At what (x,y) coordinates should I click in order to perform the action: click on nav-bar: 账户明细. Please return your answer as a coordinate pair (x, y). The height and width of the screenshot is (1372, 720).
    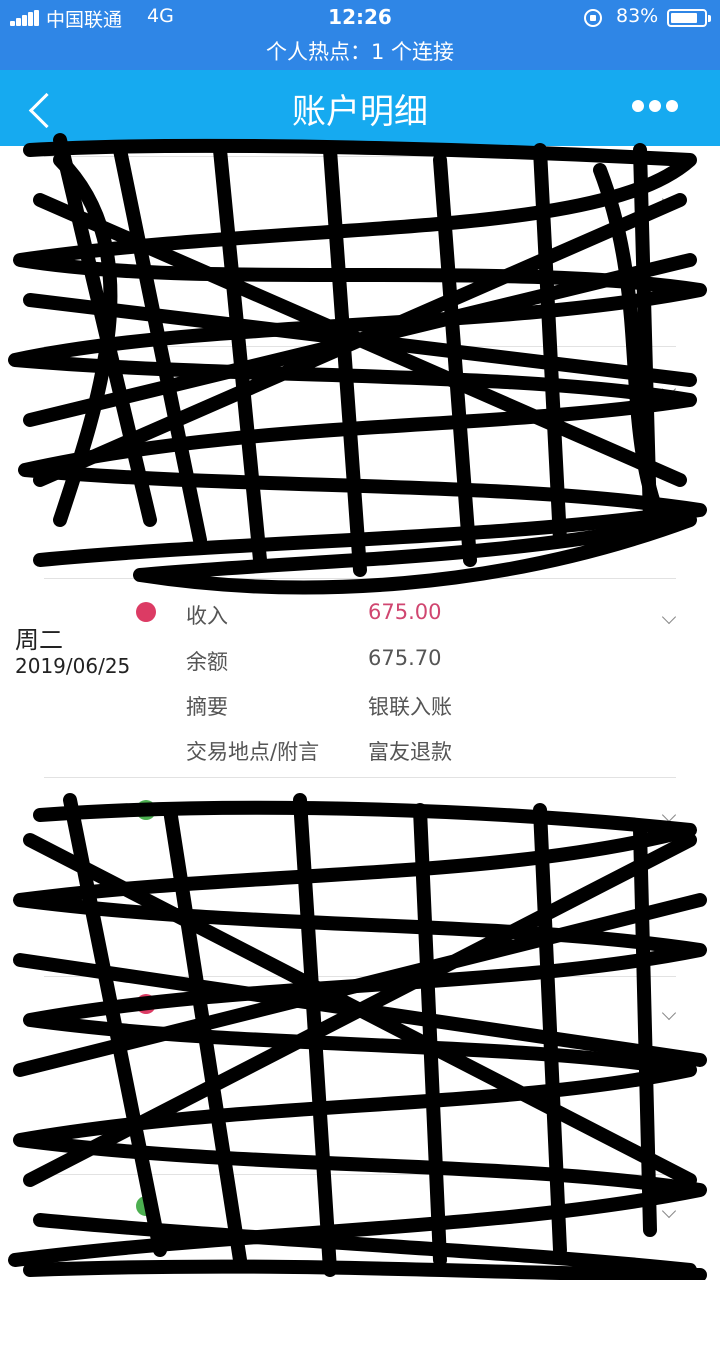
    Looking at the image, I should click on (360, 108).